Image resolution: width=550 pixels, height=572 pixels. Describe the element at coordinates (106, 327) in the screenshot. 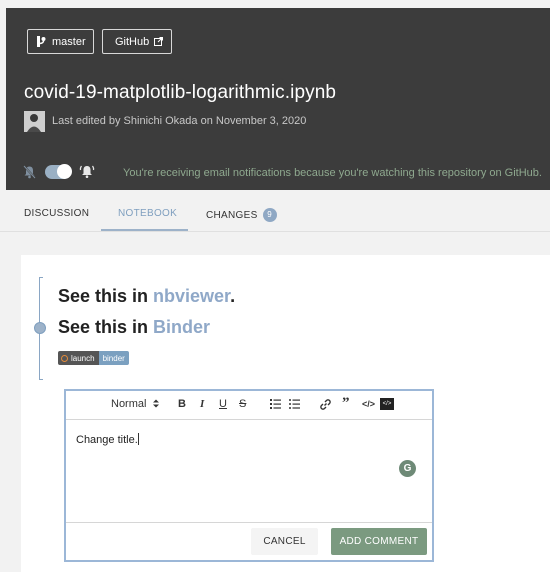

I see `binder-line-prefix: See this in` at that location.